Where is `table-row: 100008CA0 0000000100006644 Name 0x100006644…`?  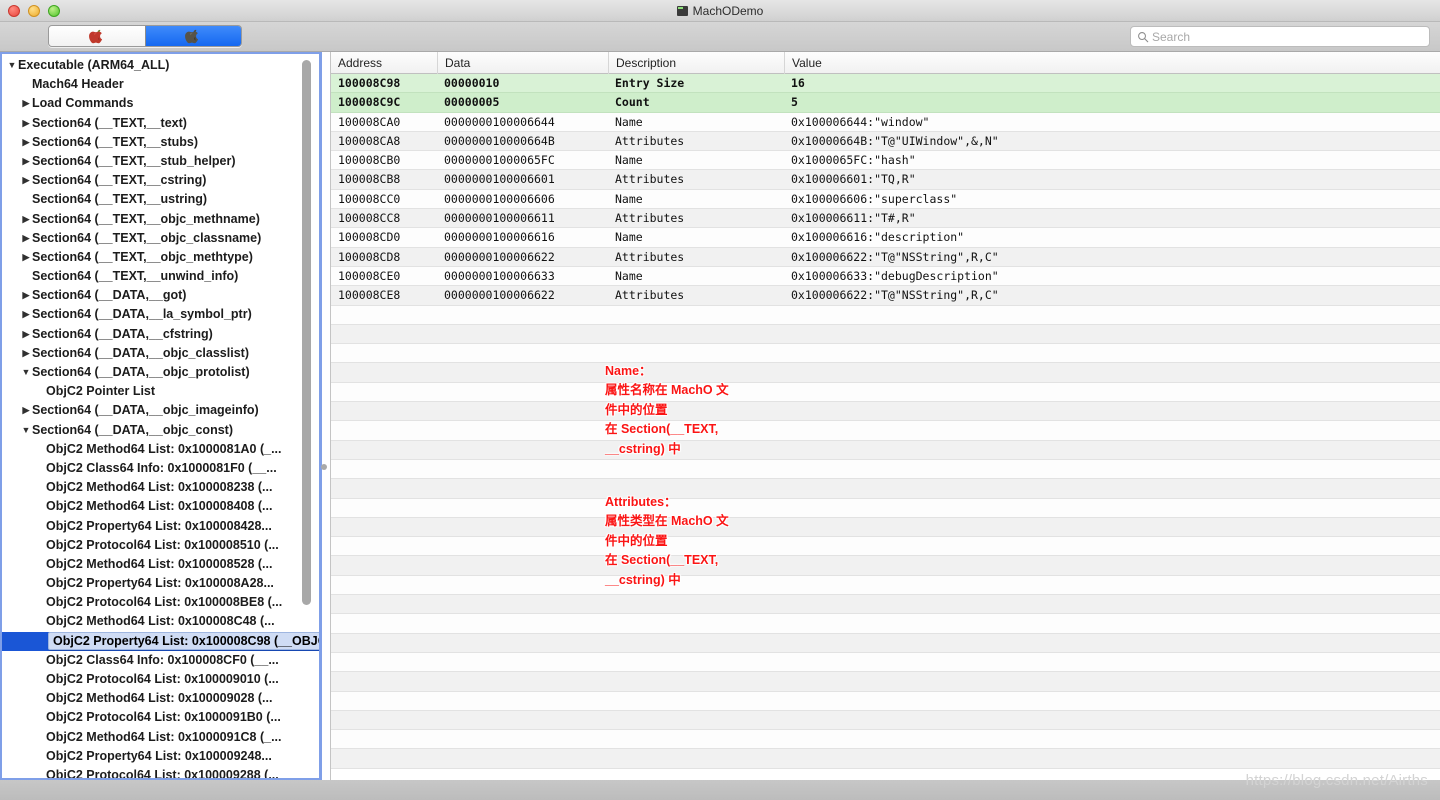
table-row: 100008CA0 0000000100006644 Name 0x100006644… is located at coordinates (885, 122).